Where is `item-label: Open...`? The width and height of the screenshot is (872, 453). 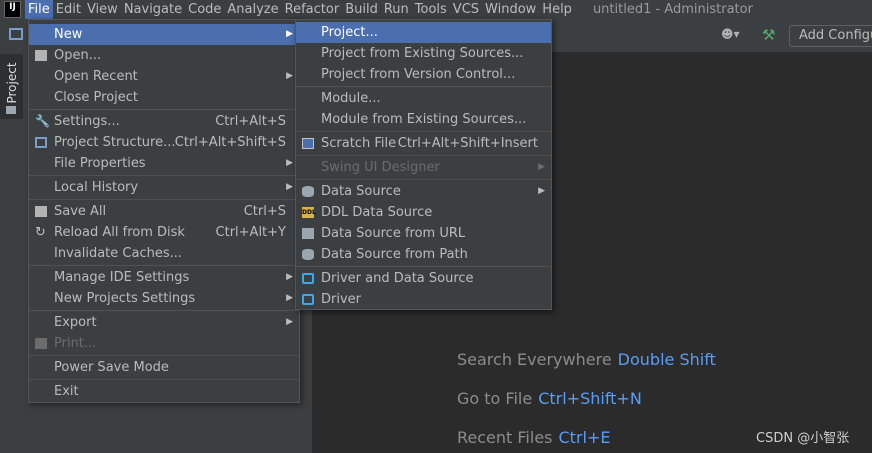
item-label: Open... is located at coordinates (78, 55).